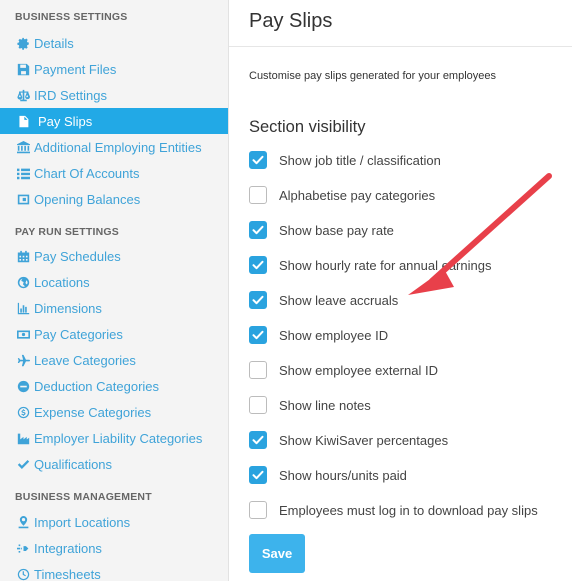 This screenshot has height=581, width=572. Describe the element at coordinates (54, 43) in the screenshot. I see `sidebar-item-label: Details` at that location.